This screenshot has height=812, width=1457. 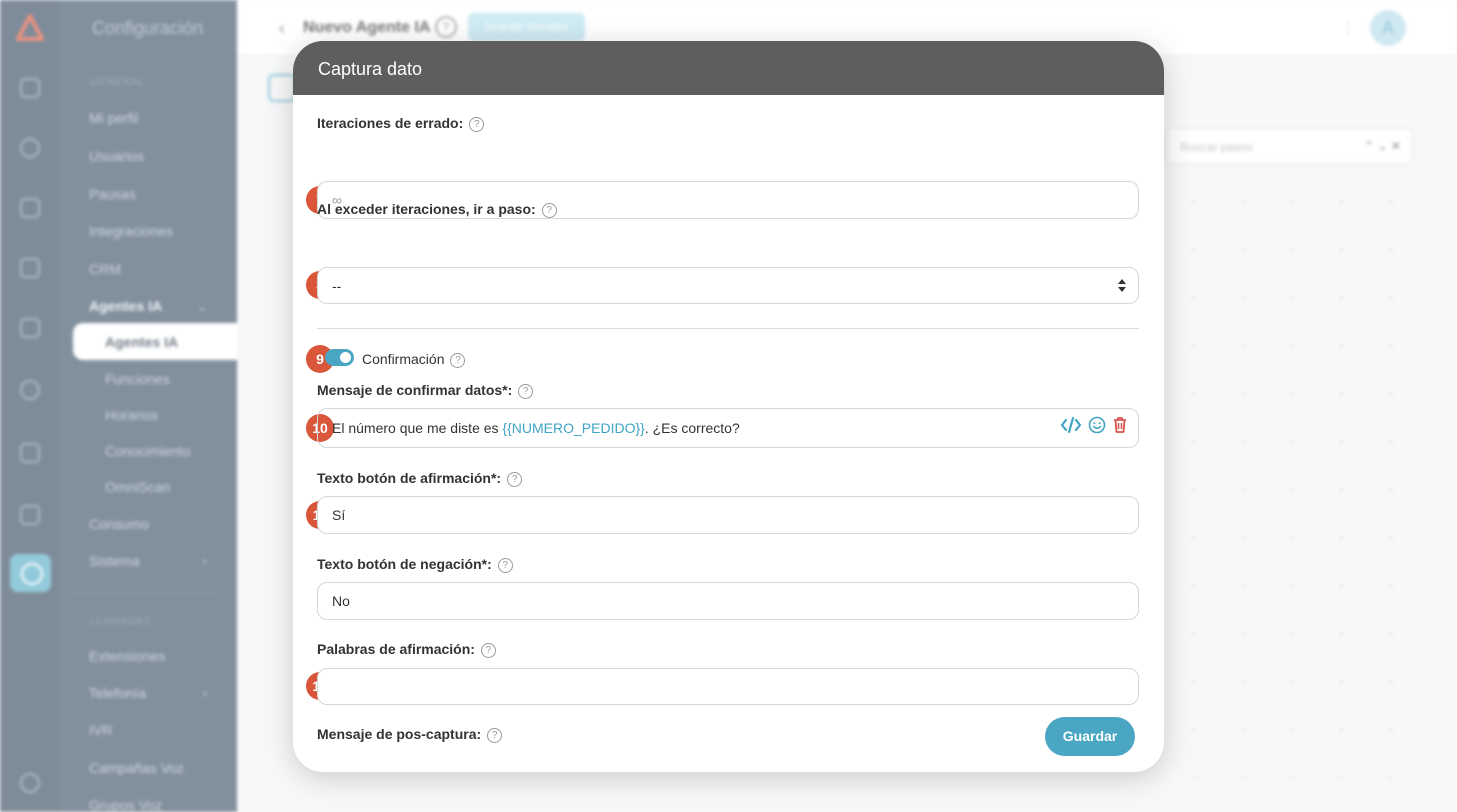 What do you see at coordinates (1071, 429) in the screenshot?
I see `code-variable-icon` at bounding box center [1071, 429].